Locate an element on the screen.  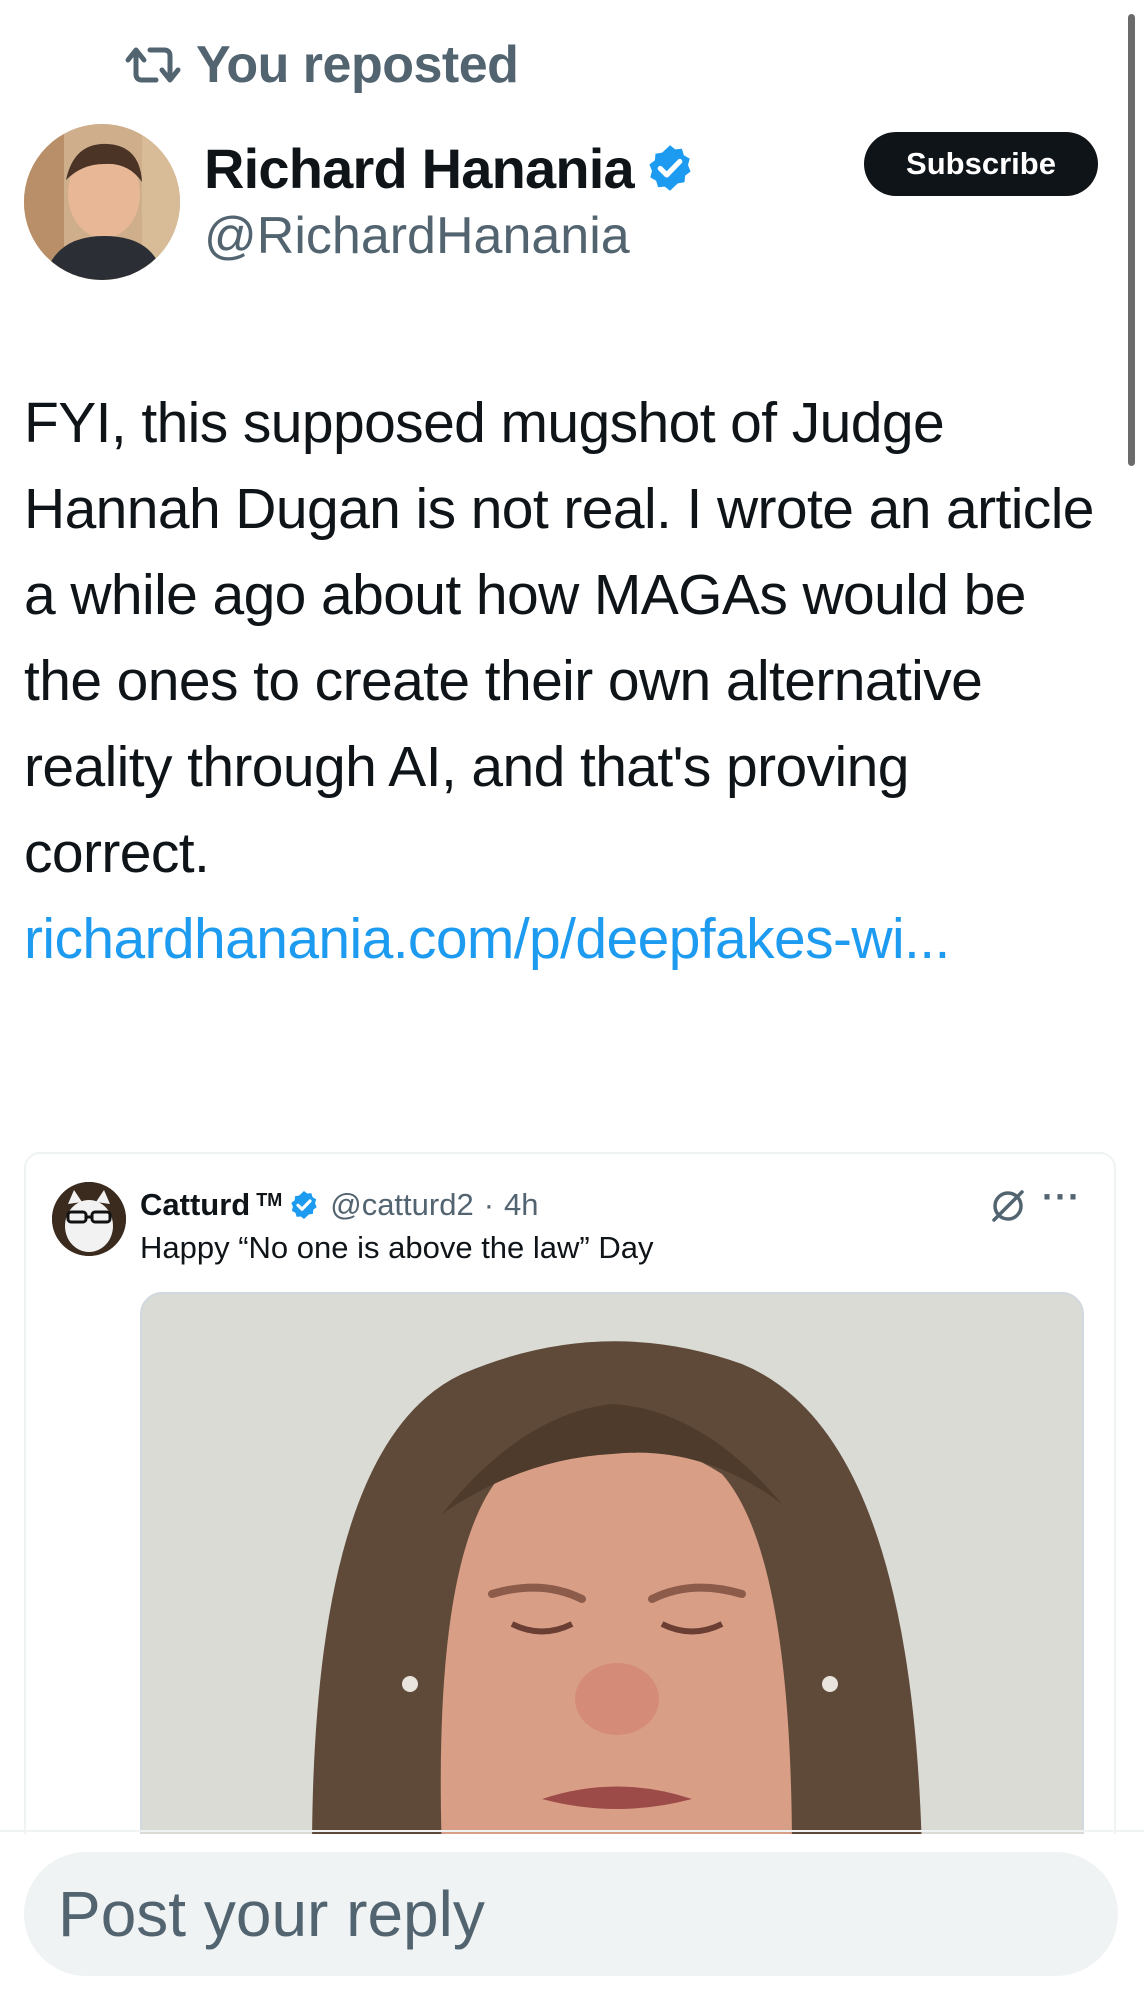
author-name-row: Richard Hanania is located at coordinates (450, 168).